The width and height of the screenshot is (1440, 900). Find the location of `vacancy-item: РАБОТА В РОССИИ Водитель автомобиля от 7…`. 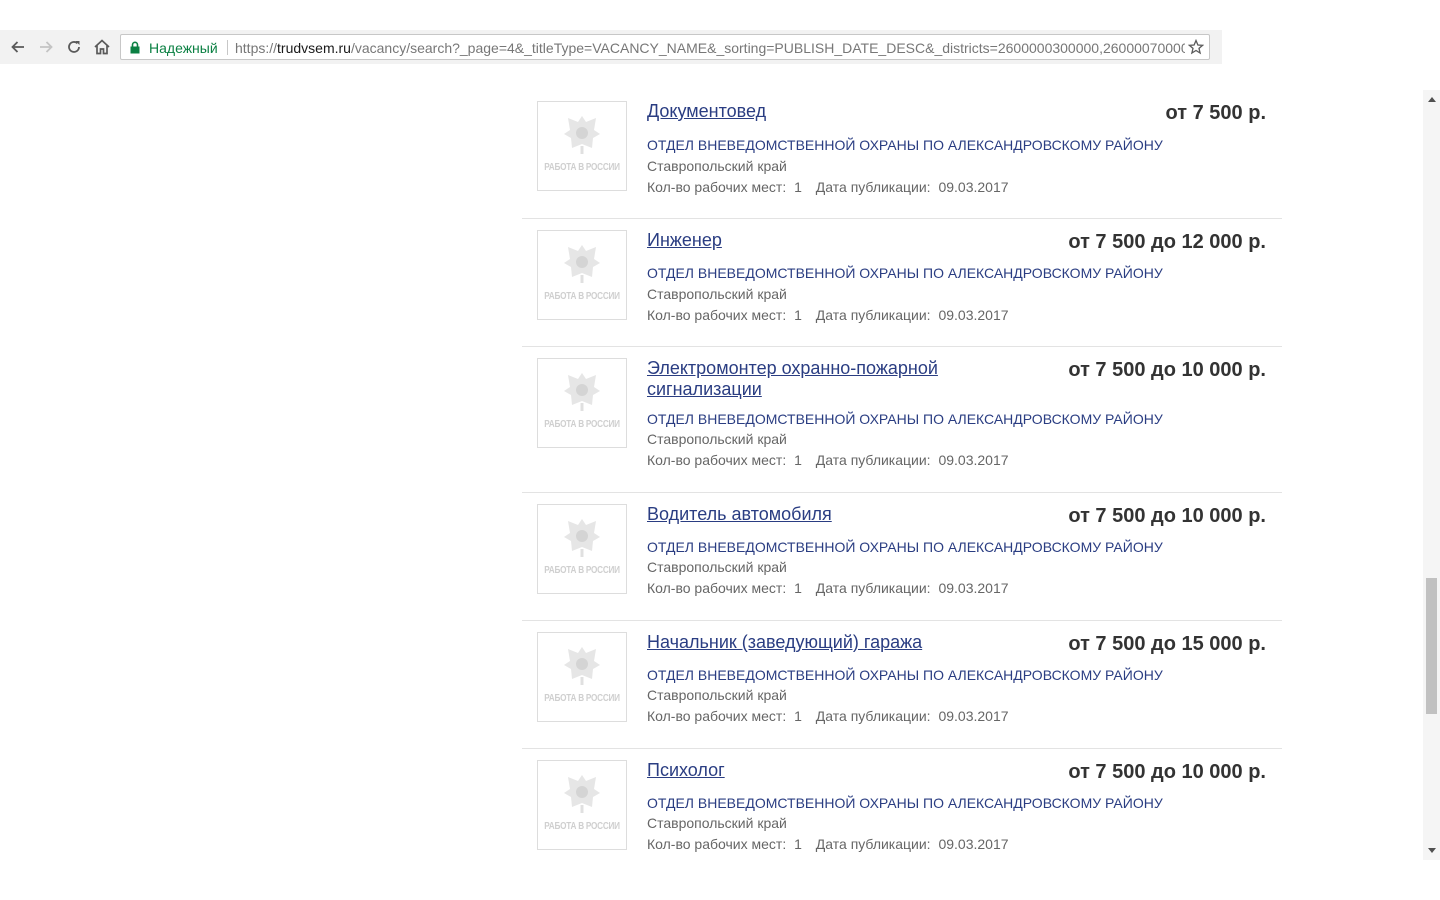

vacancy-item: РАБОТА В РОССИИ Водитель автомобиля от 7… is located at coordinates (902, 557).